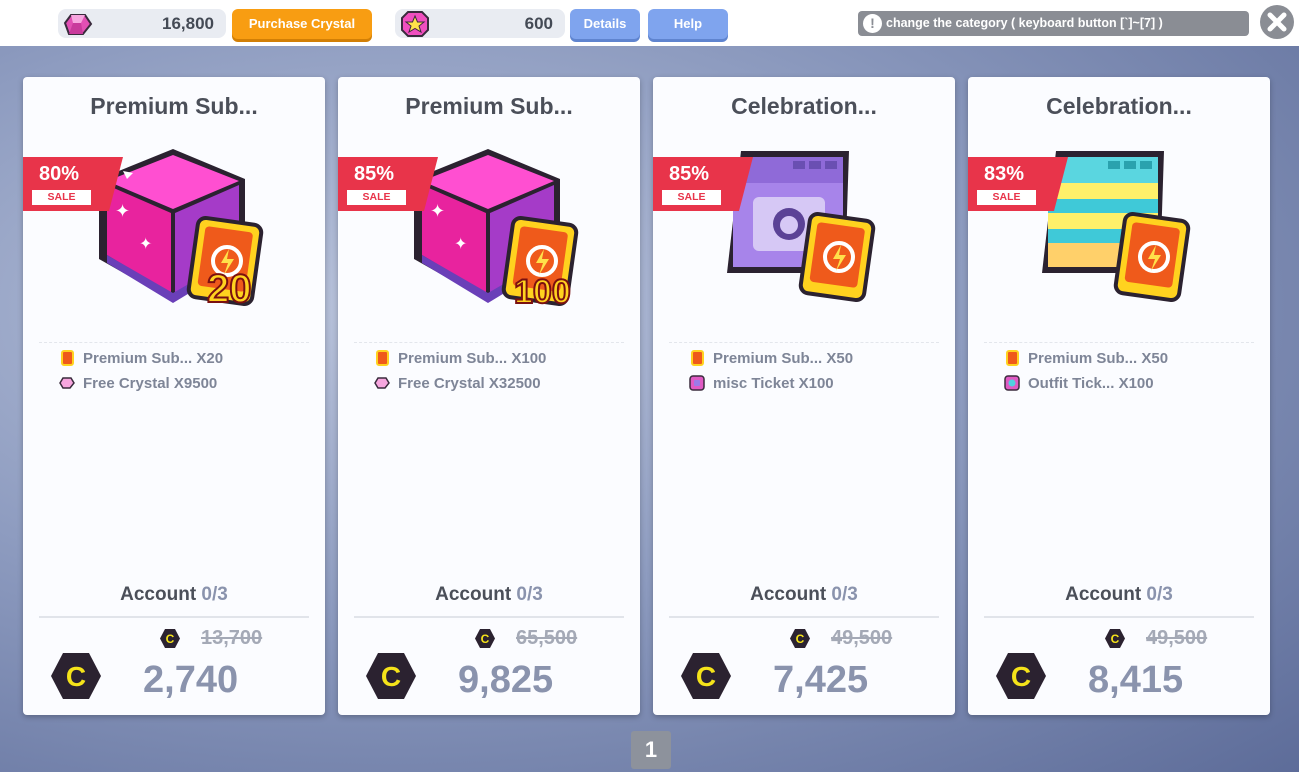 This screenshot has height=772, width=1299. What do you see at coordinates (542, 292) in the screenshot?
I see `quantity-badge: 100` at bounding box center [542, 292].